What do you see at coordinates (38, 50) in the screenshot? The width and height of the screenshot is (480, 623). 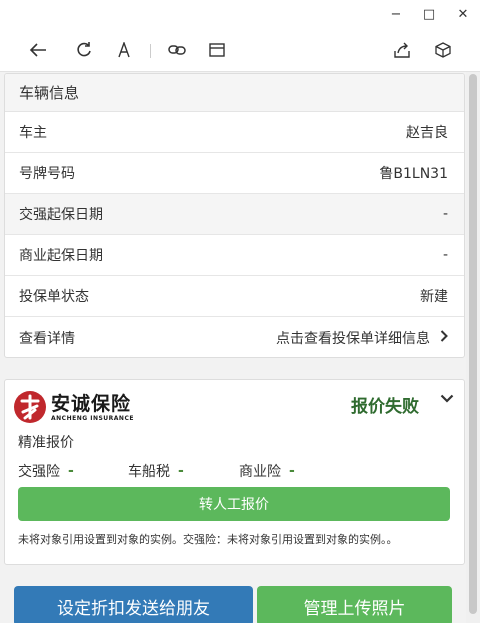 I see `back-arrow-icon` at bounding box center [38, 50].